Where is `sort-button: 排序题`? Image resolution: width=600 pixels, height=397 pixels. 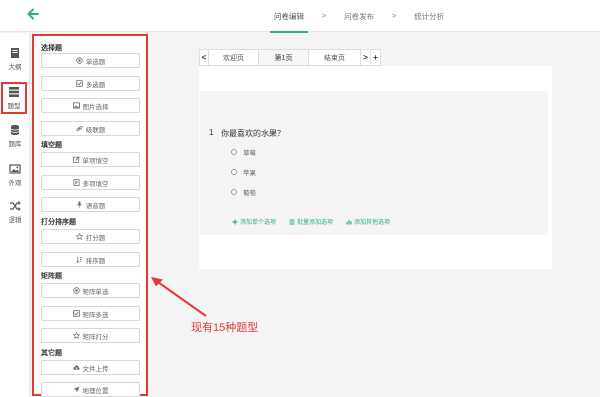
sort-button: 排序题 is located at coordinates (90, 259).